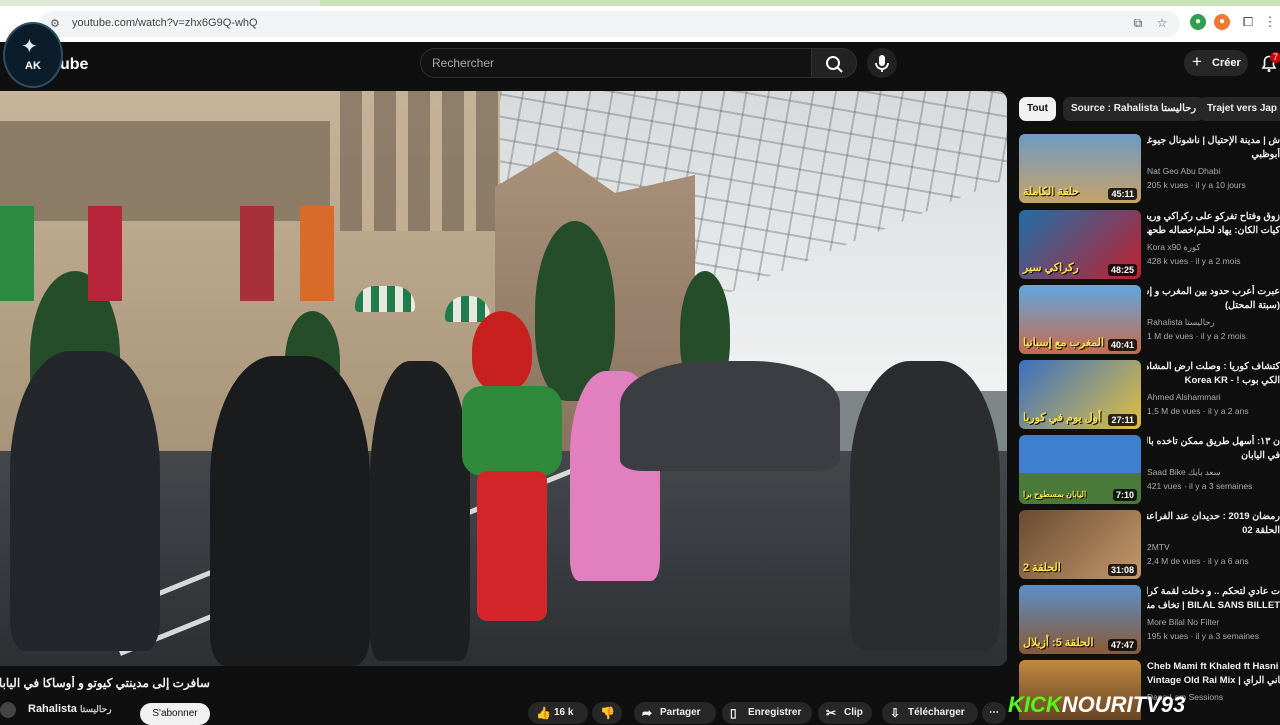 The image size is (1280, 725). I want to click on video-thumbnail: أول يوم في كوريا 27:11, so click(1080, 394).